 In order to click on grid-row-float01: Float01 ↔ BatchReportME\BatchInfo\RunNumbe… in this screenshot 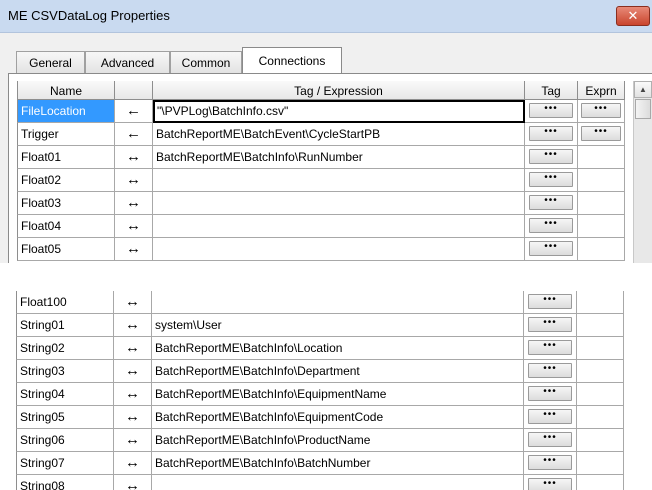, I will do `click(321, 157)`.